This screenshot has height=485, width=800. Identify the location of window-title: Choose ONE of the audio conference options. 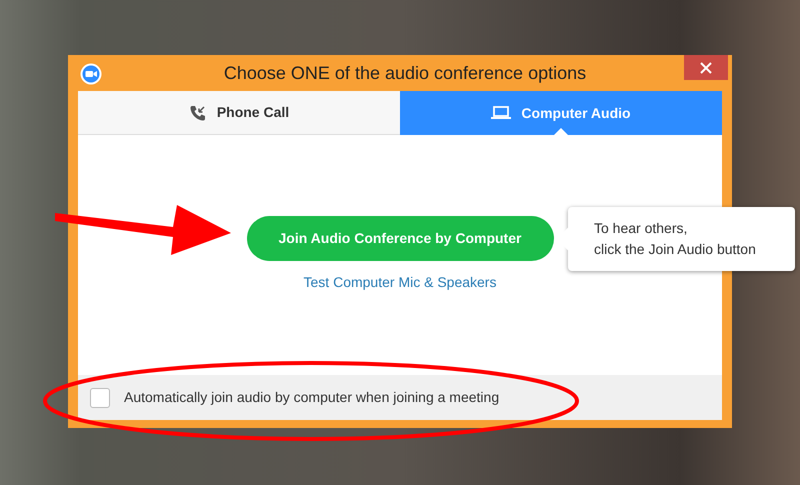
(404, 73).